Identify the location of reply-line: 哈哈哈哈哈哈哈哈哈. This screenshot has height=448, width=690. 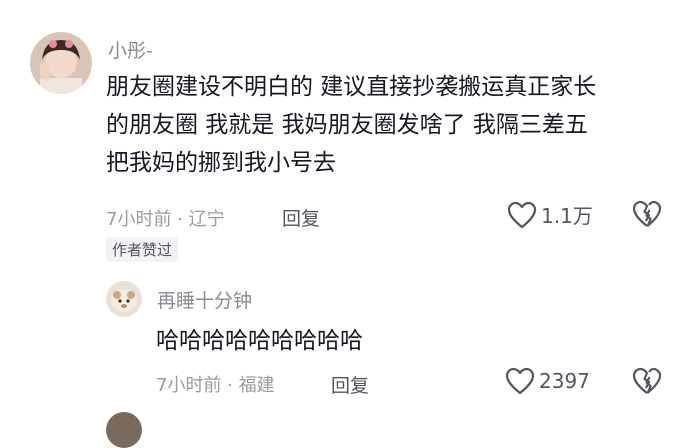
(259, 341).